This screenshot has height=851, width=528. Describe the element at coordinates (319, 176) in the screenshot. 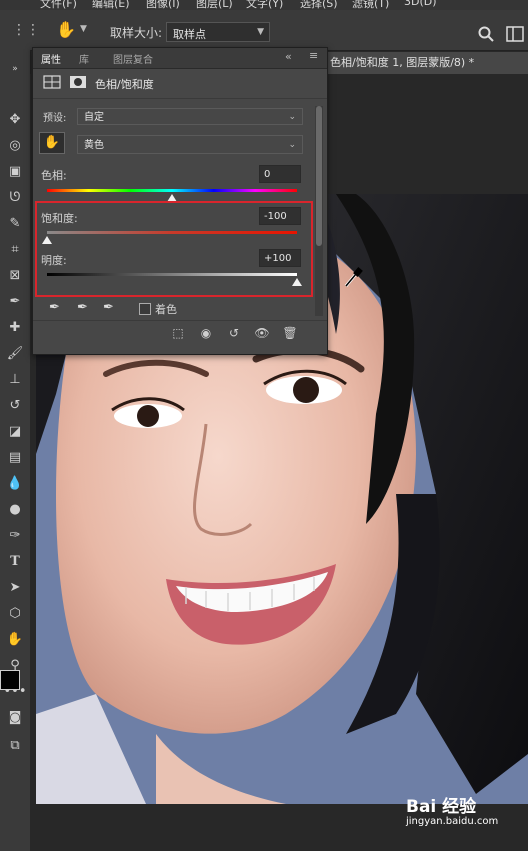

I see `scrollbar-thumb` at that location.